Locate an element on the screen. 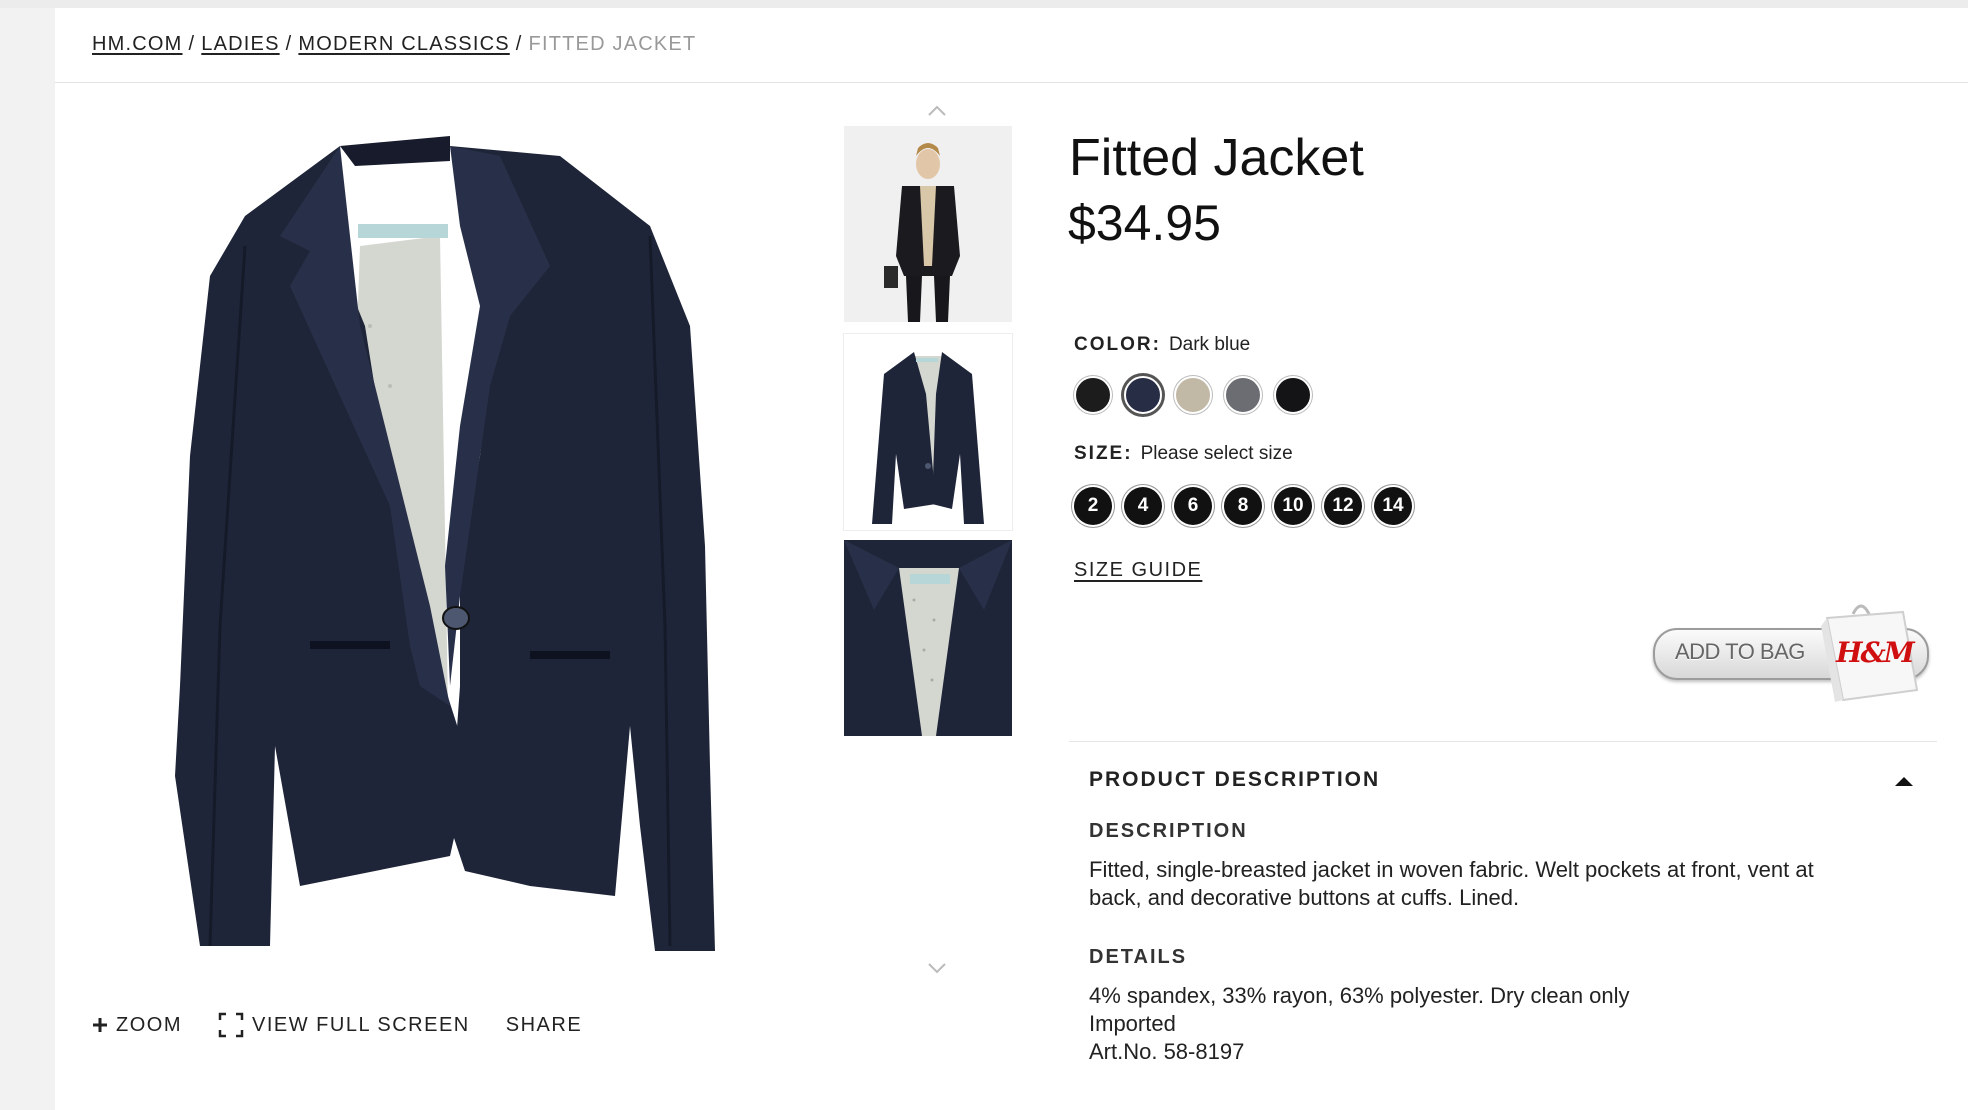 The height and width of the screenshot is (1110, 1968). color-value: Dark blue is located at coordinates (1209, 344).